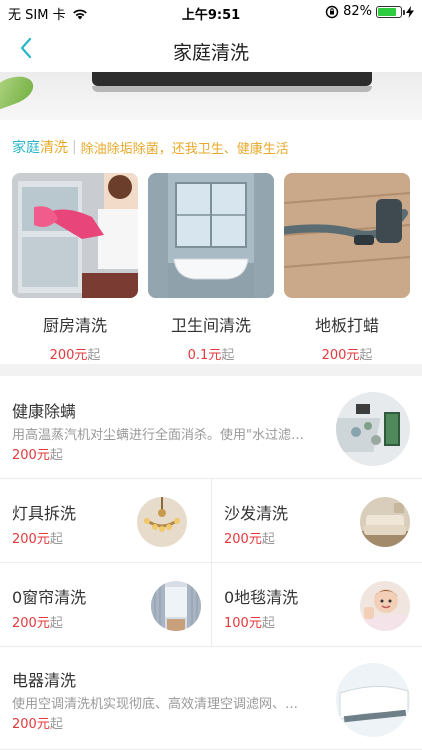 Image resolution: width=422 pixels, height=750 pixels. I want to click on mite-removal-thumbnail, so click(373, 429).